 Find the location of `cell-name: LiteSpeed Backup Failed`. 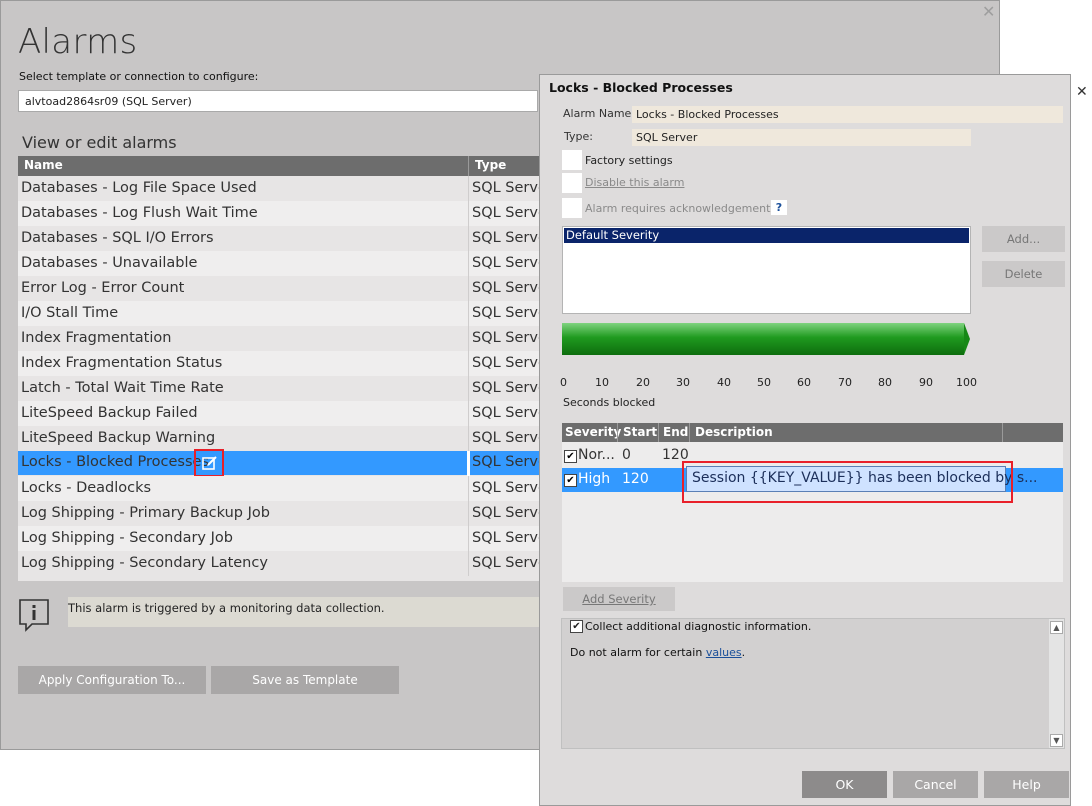

cell-name: LiteSpeed Backup Failed is located at coordinates (109, 413).